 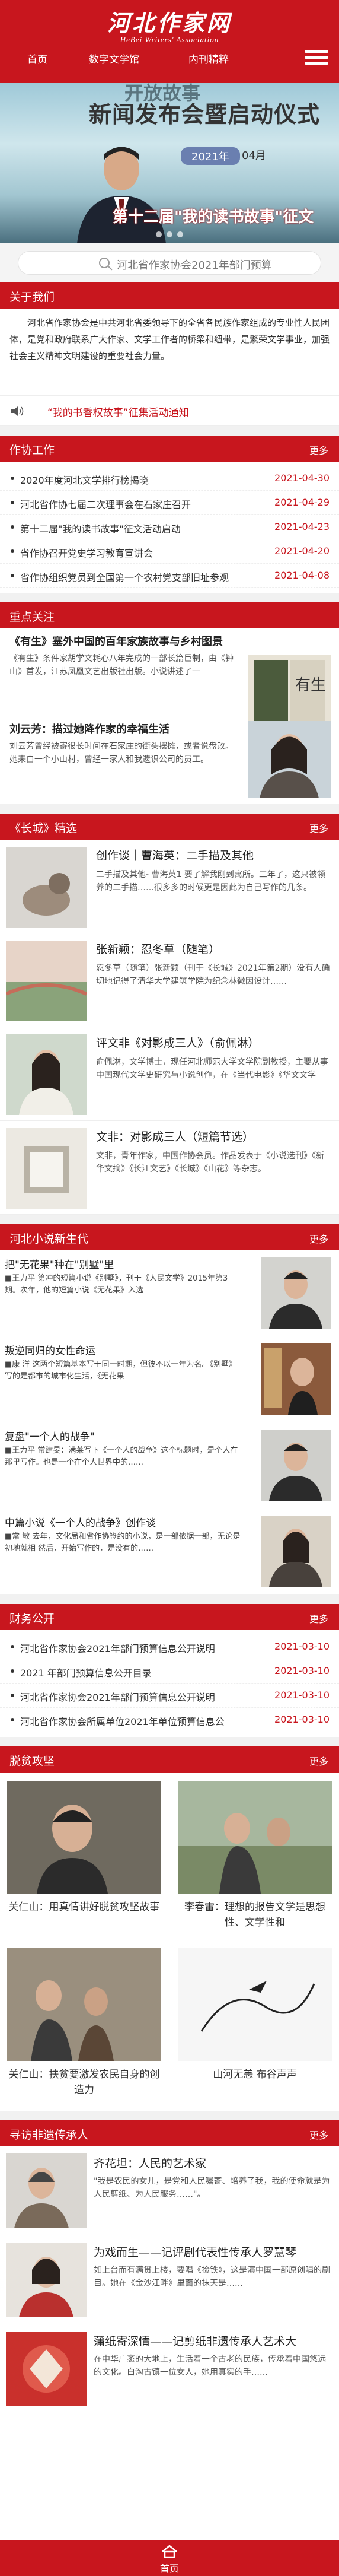 I want to click on grid-caption: 山河无恙 布谷声声, so click(x=255, y=2075).